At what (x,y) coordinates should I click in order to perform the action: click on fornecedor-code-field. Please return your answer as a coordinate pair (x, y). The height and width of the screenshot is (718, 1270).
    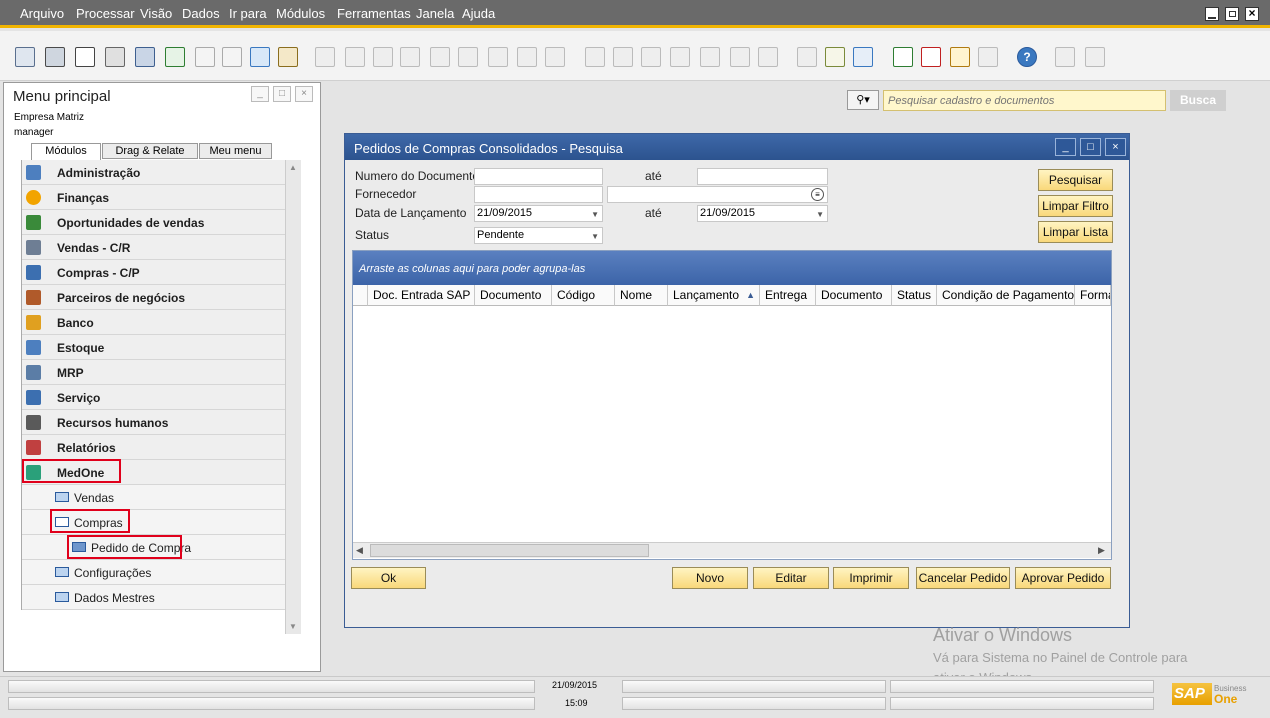
    Looking at the image, I should click on (538, 194).